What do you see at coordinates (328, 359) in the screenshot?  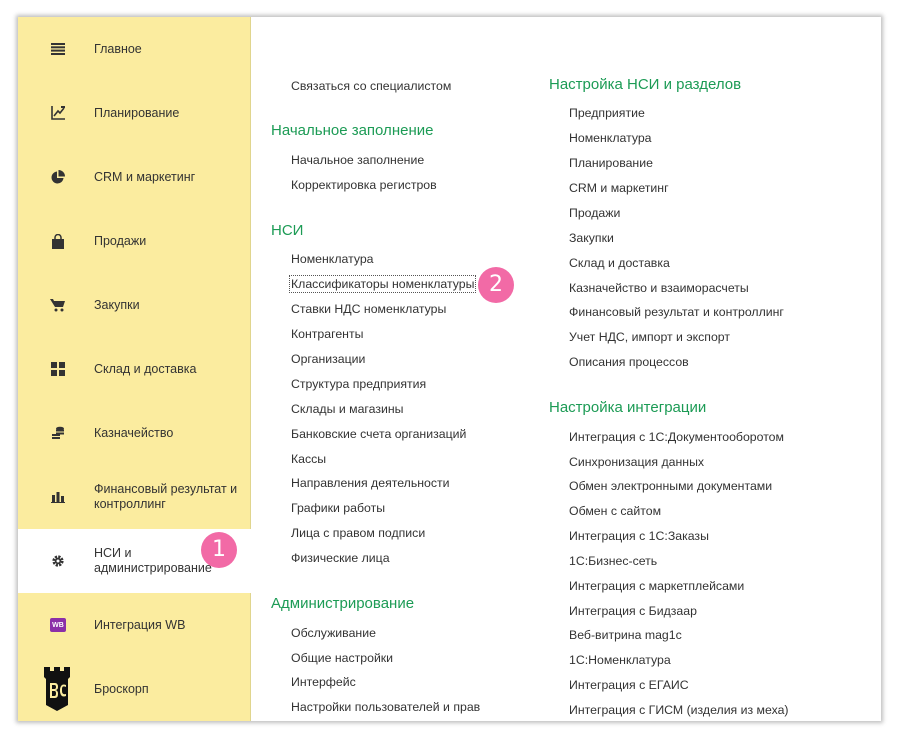 I see `link-item: Организации` at bounding box center [328, 359].